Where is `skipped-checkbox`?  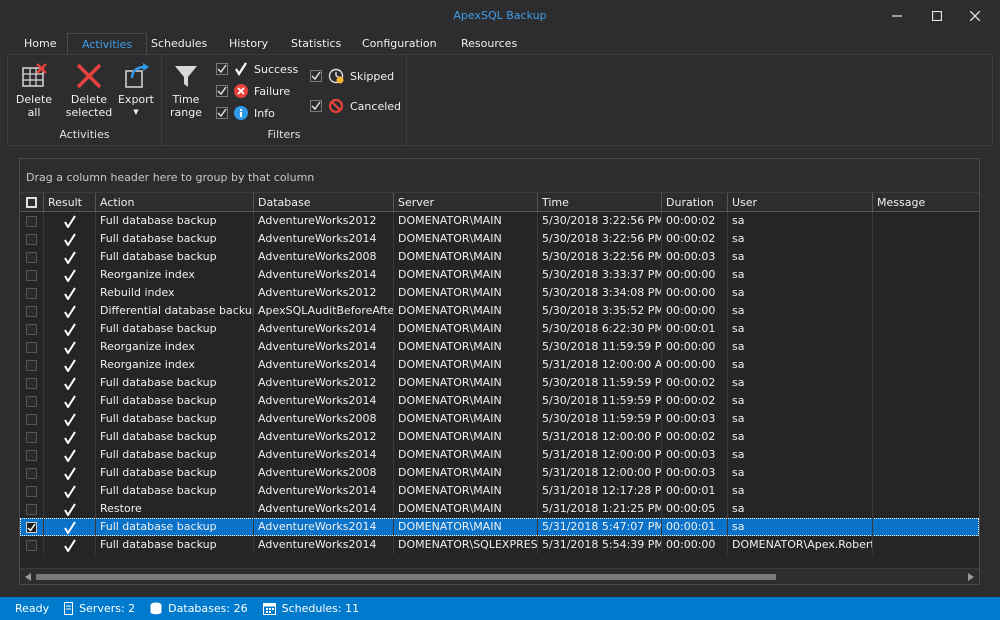 skipped-checkbox is located at coordinates (316, 76).